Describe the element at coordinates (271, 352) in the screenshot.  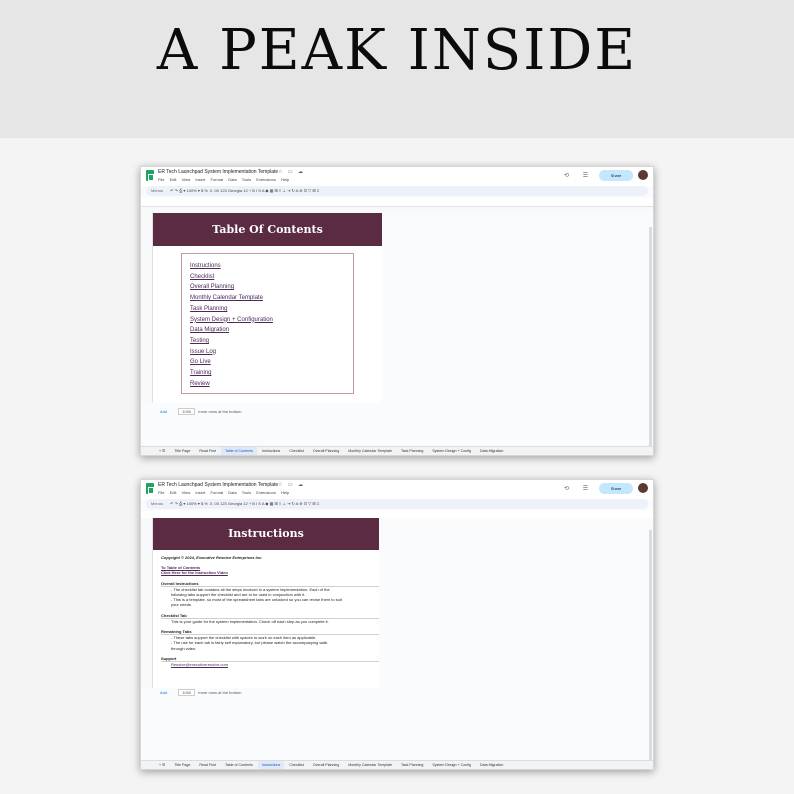
I see `toc-link-issue-log: Issue Log` at that location.